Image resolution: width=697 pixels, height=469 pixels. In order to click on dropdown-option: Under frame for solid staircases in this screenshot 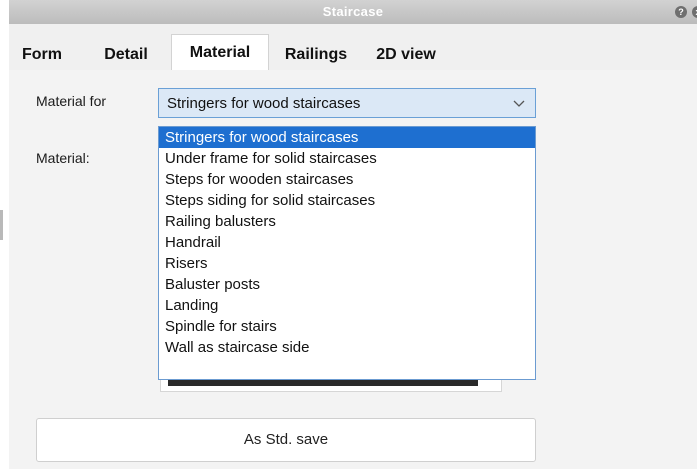, I will do `click(347, 158)`.